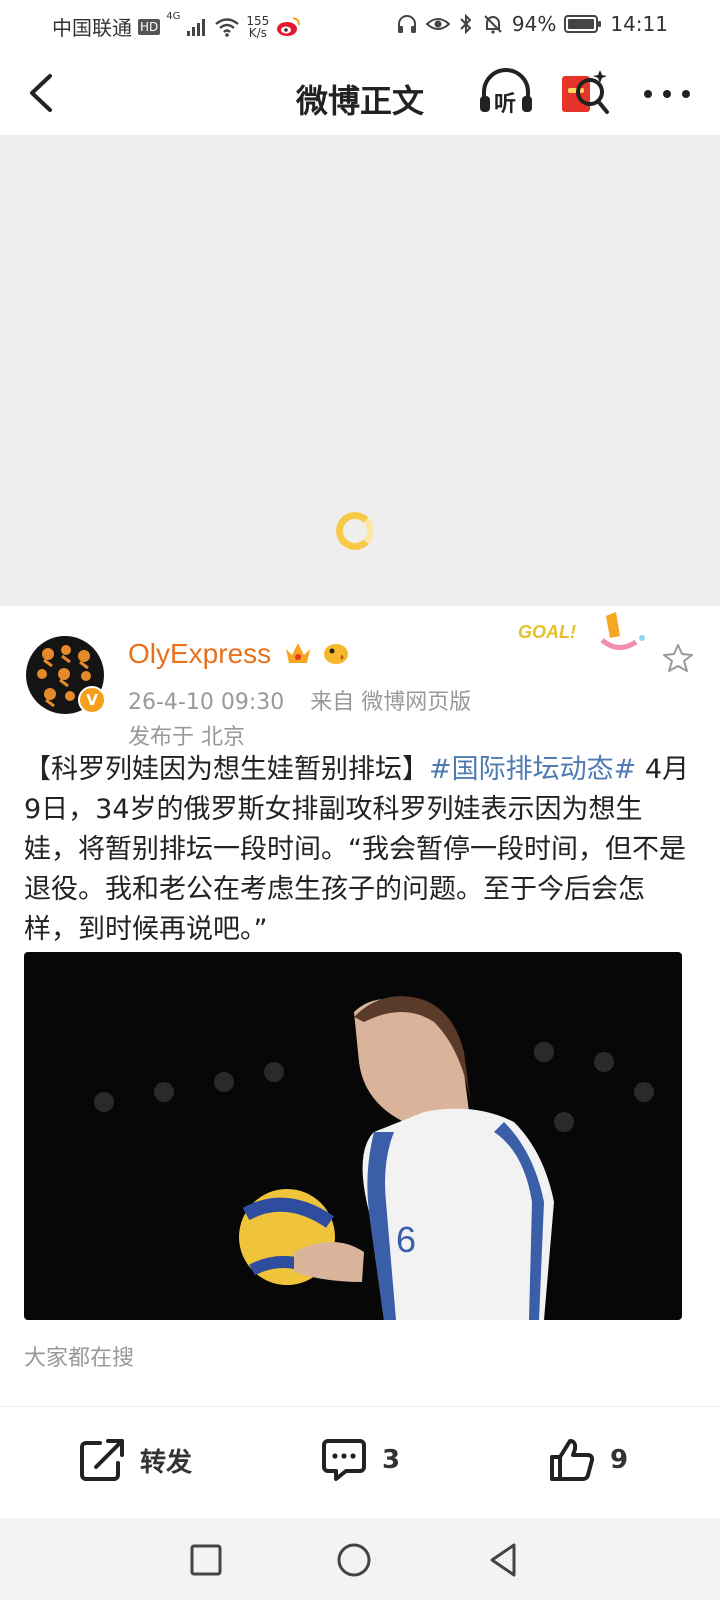  I want to click on repost-label: 转发, so click(166, 1462).